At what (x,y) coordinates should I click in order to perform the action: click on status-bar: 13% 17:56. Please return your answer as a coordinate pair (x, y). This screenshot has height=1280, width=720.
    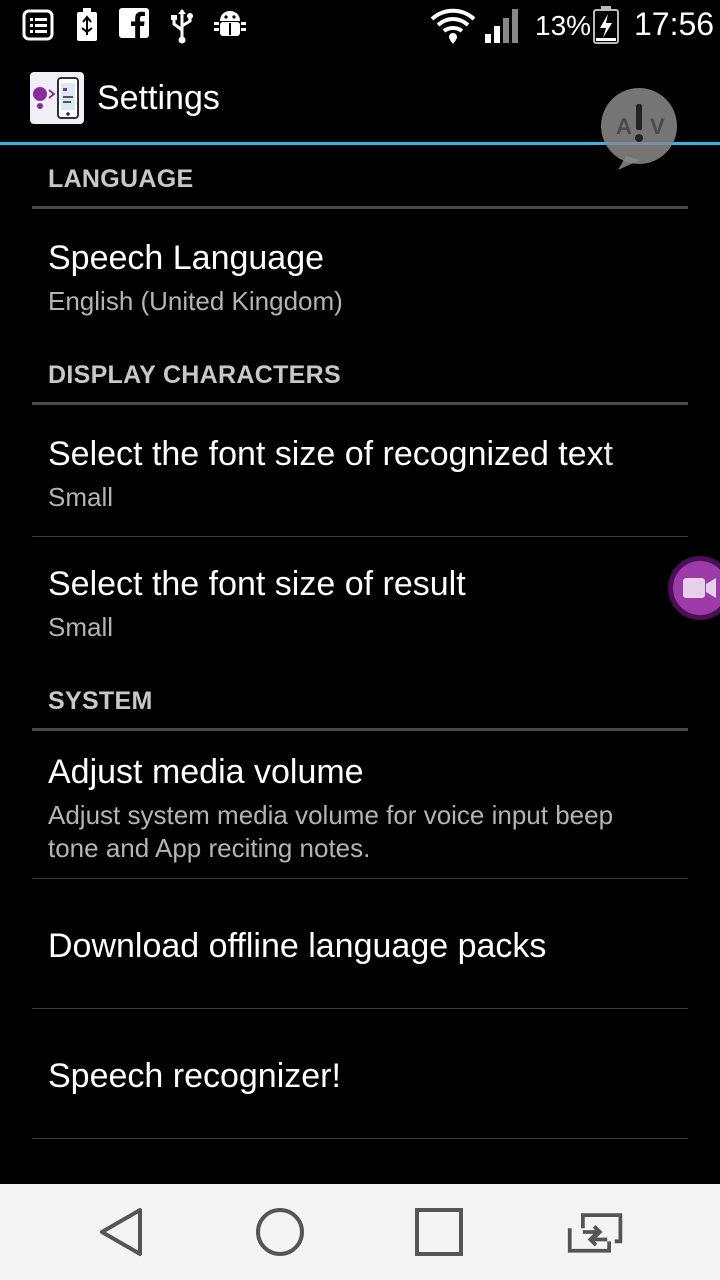
    Looking at the image, I should click on (360, 25).